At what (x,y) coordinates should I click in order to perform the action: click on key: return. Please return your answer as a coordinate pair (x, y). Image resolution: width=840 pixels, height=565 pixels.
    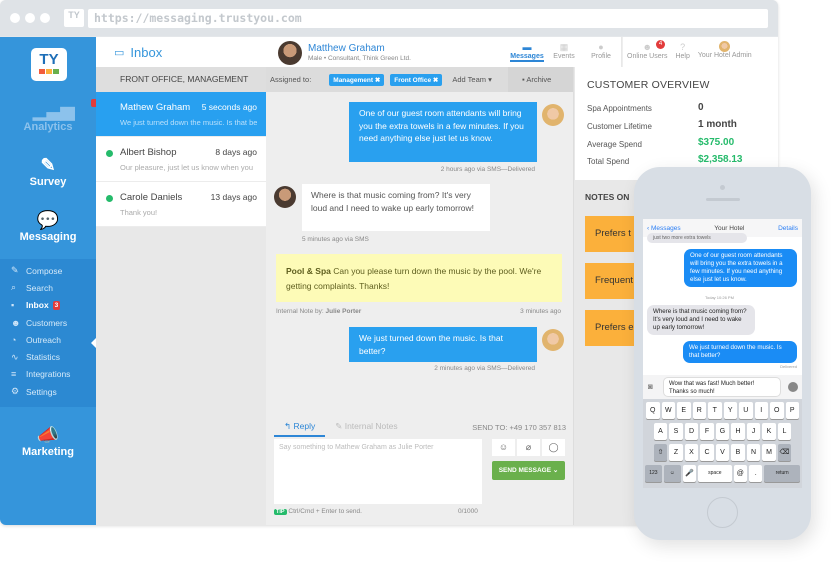
    Looking at the image, I should click on (782, 473).